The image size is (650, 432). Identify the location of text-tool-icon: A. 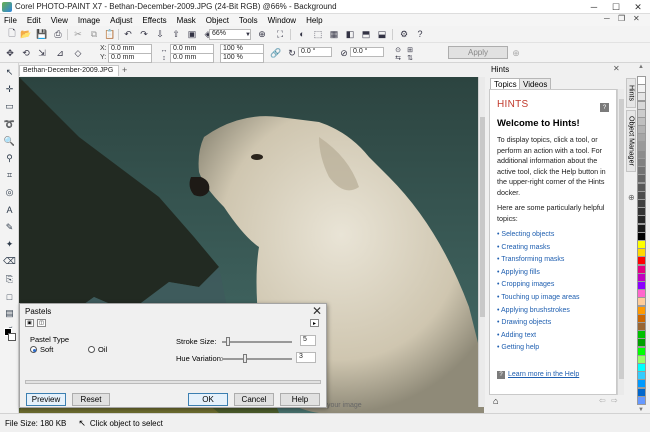
(9, 209).